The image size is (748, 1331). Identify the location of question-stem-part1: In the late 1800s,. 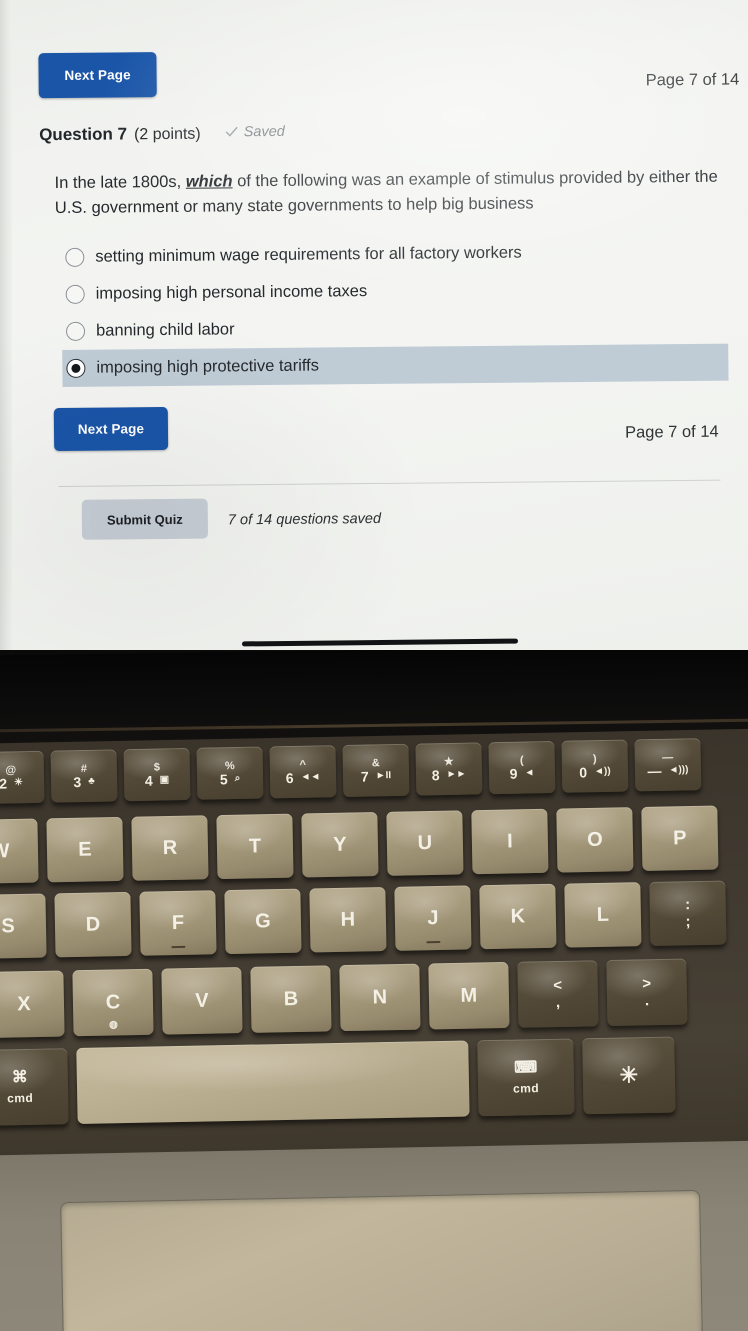
(120, 182).